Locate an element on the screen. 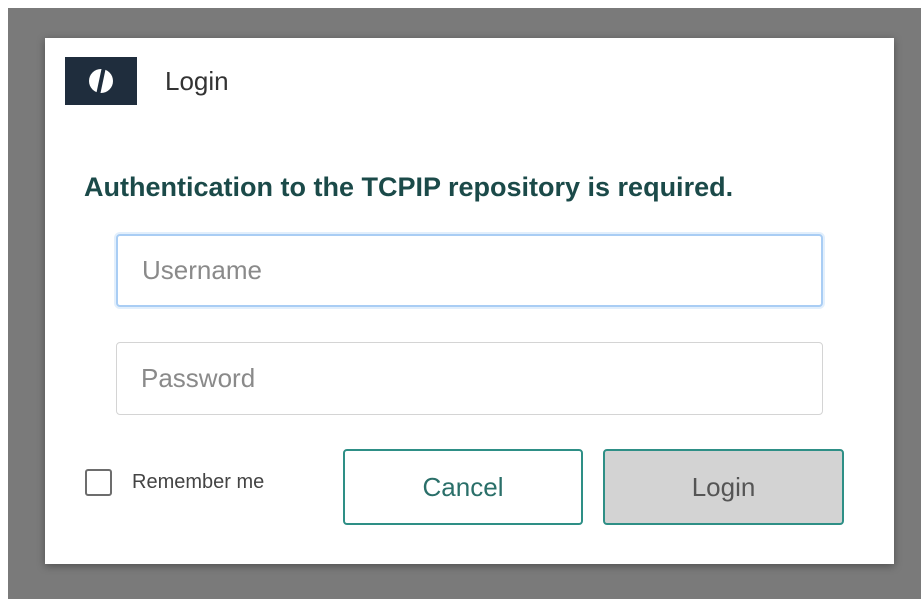 The image size is (921, 599). dialog-header: Login is located at coordinates (147, 81).